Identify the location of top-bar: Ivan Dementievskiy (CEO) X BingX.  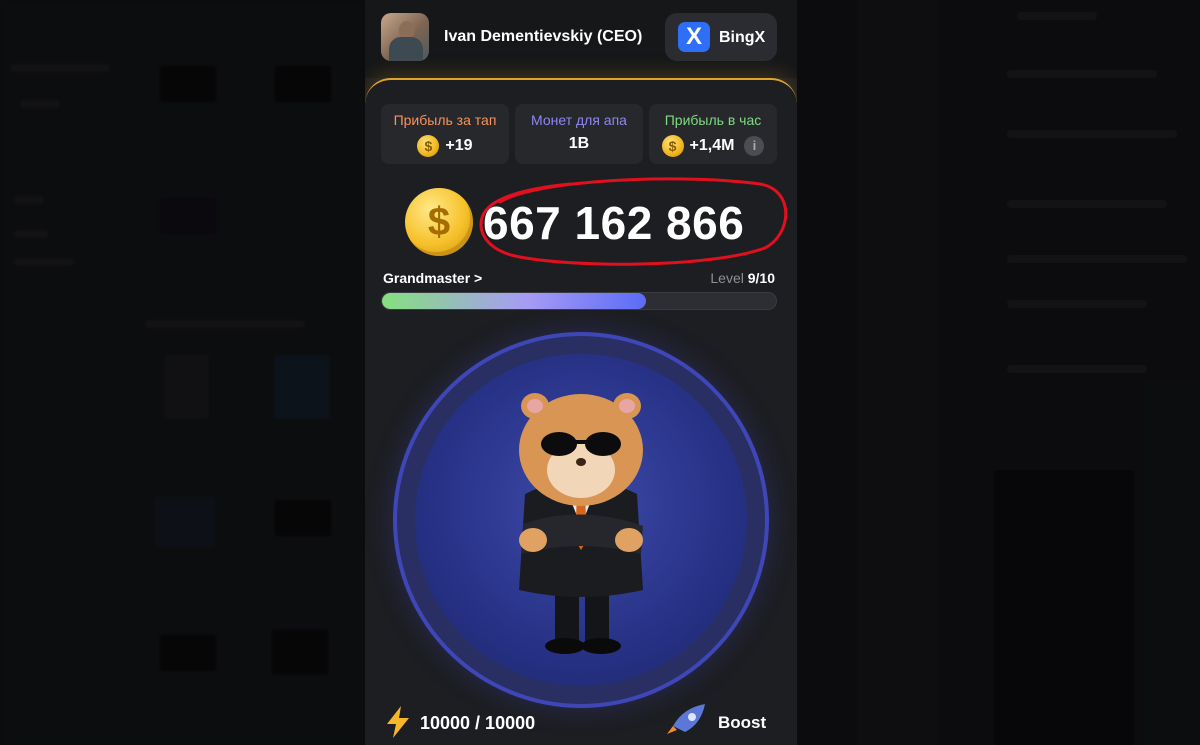
(581, 39).